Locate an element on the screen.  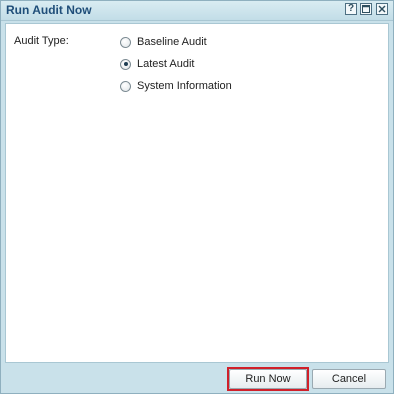
radio-label: Baseline Audit is located at coordinates (172, 42).